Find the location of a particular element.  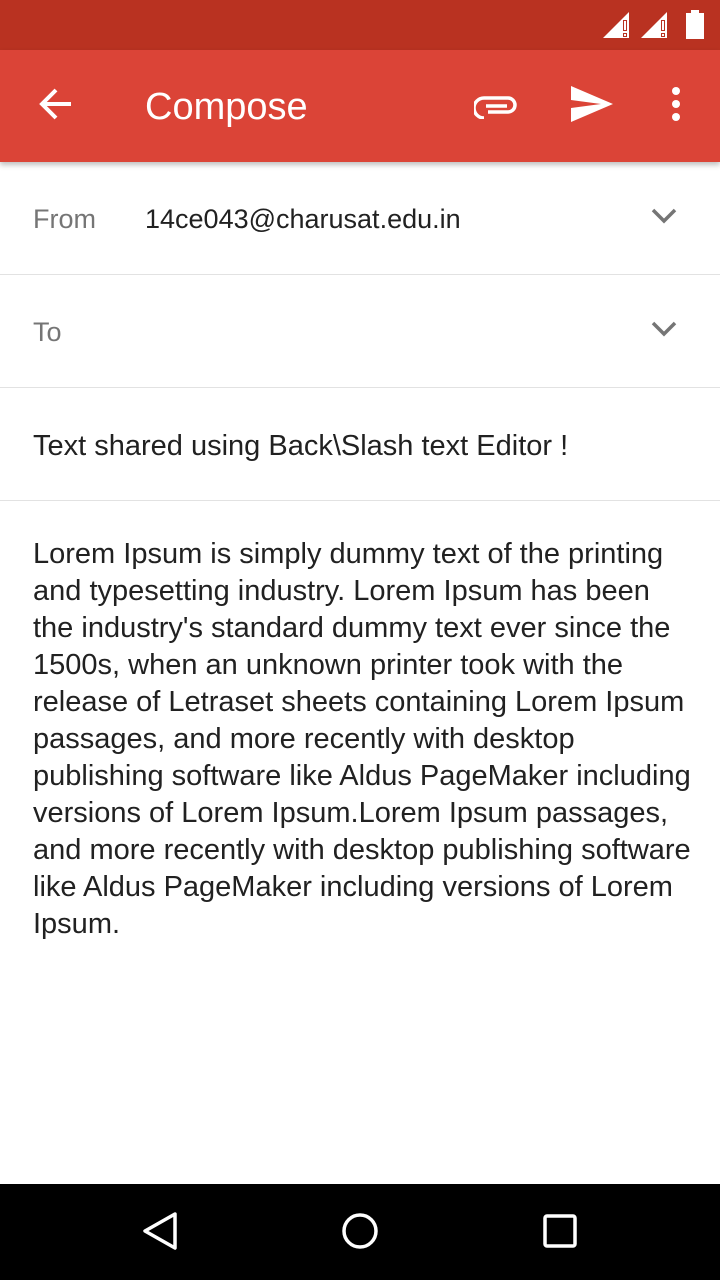

to-dropdown-button is located at coordinates (664, 331).